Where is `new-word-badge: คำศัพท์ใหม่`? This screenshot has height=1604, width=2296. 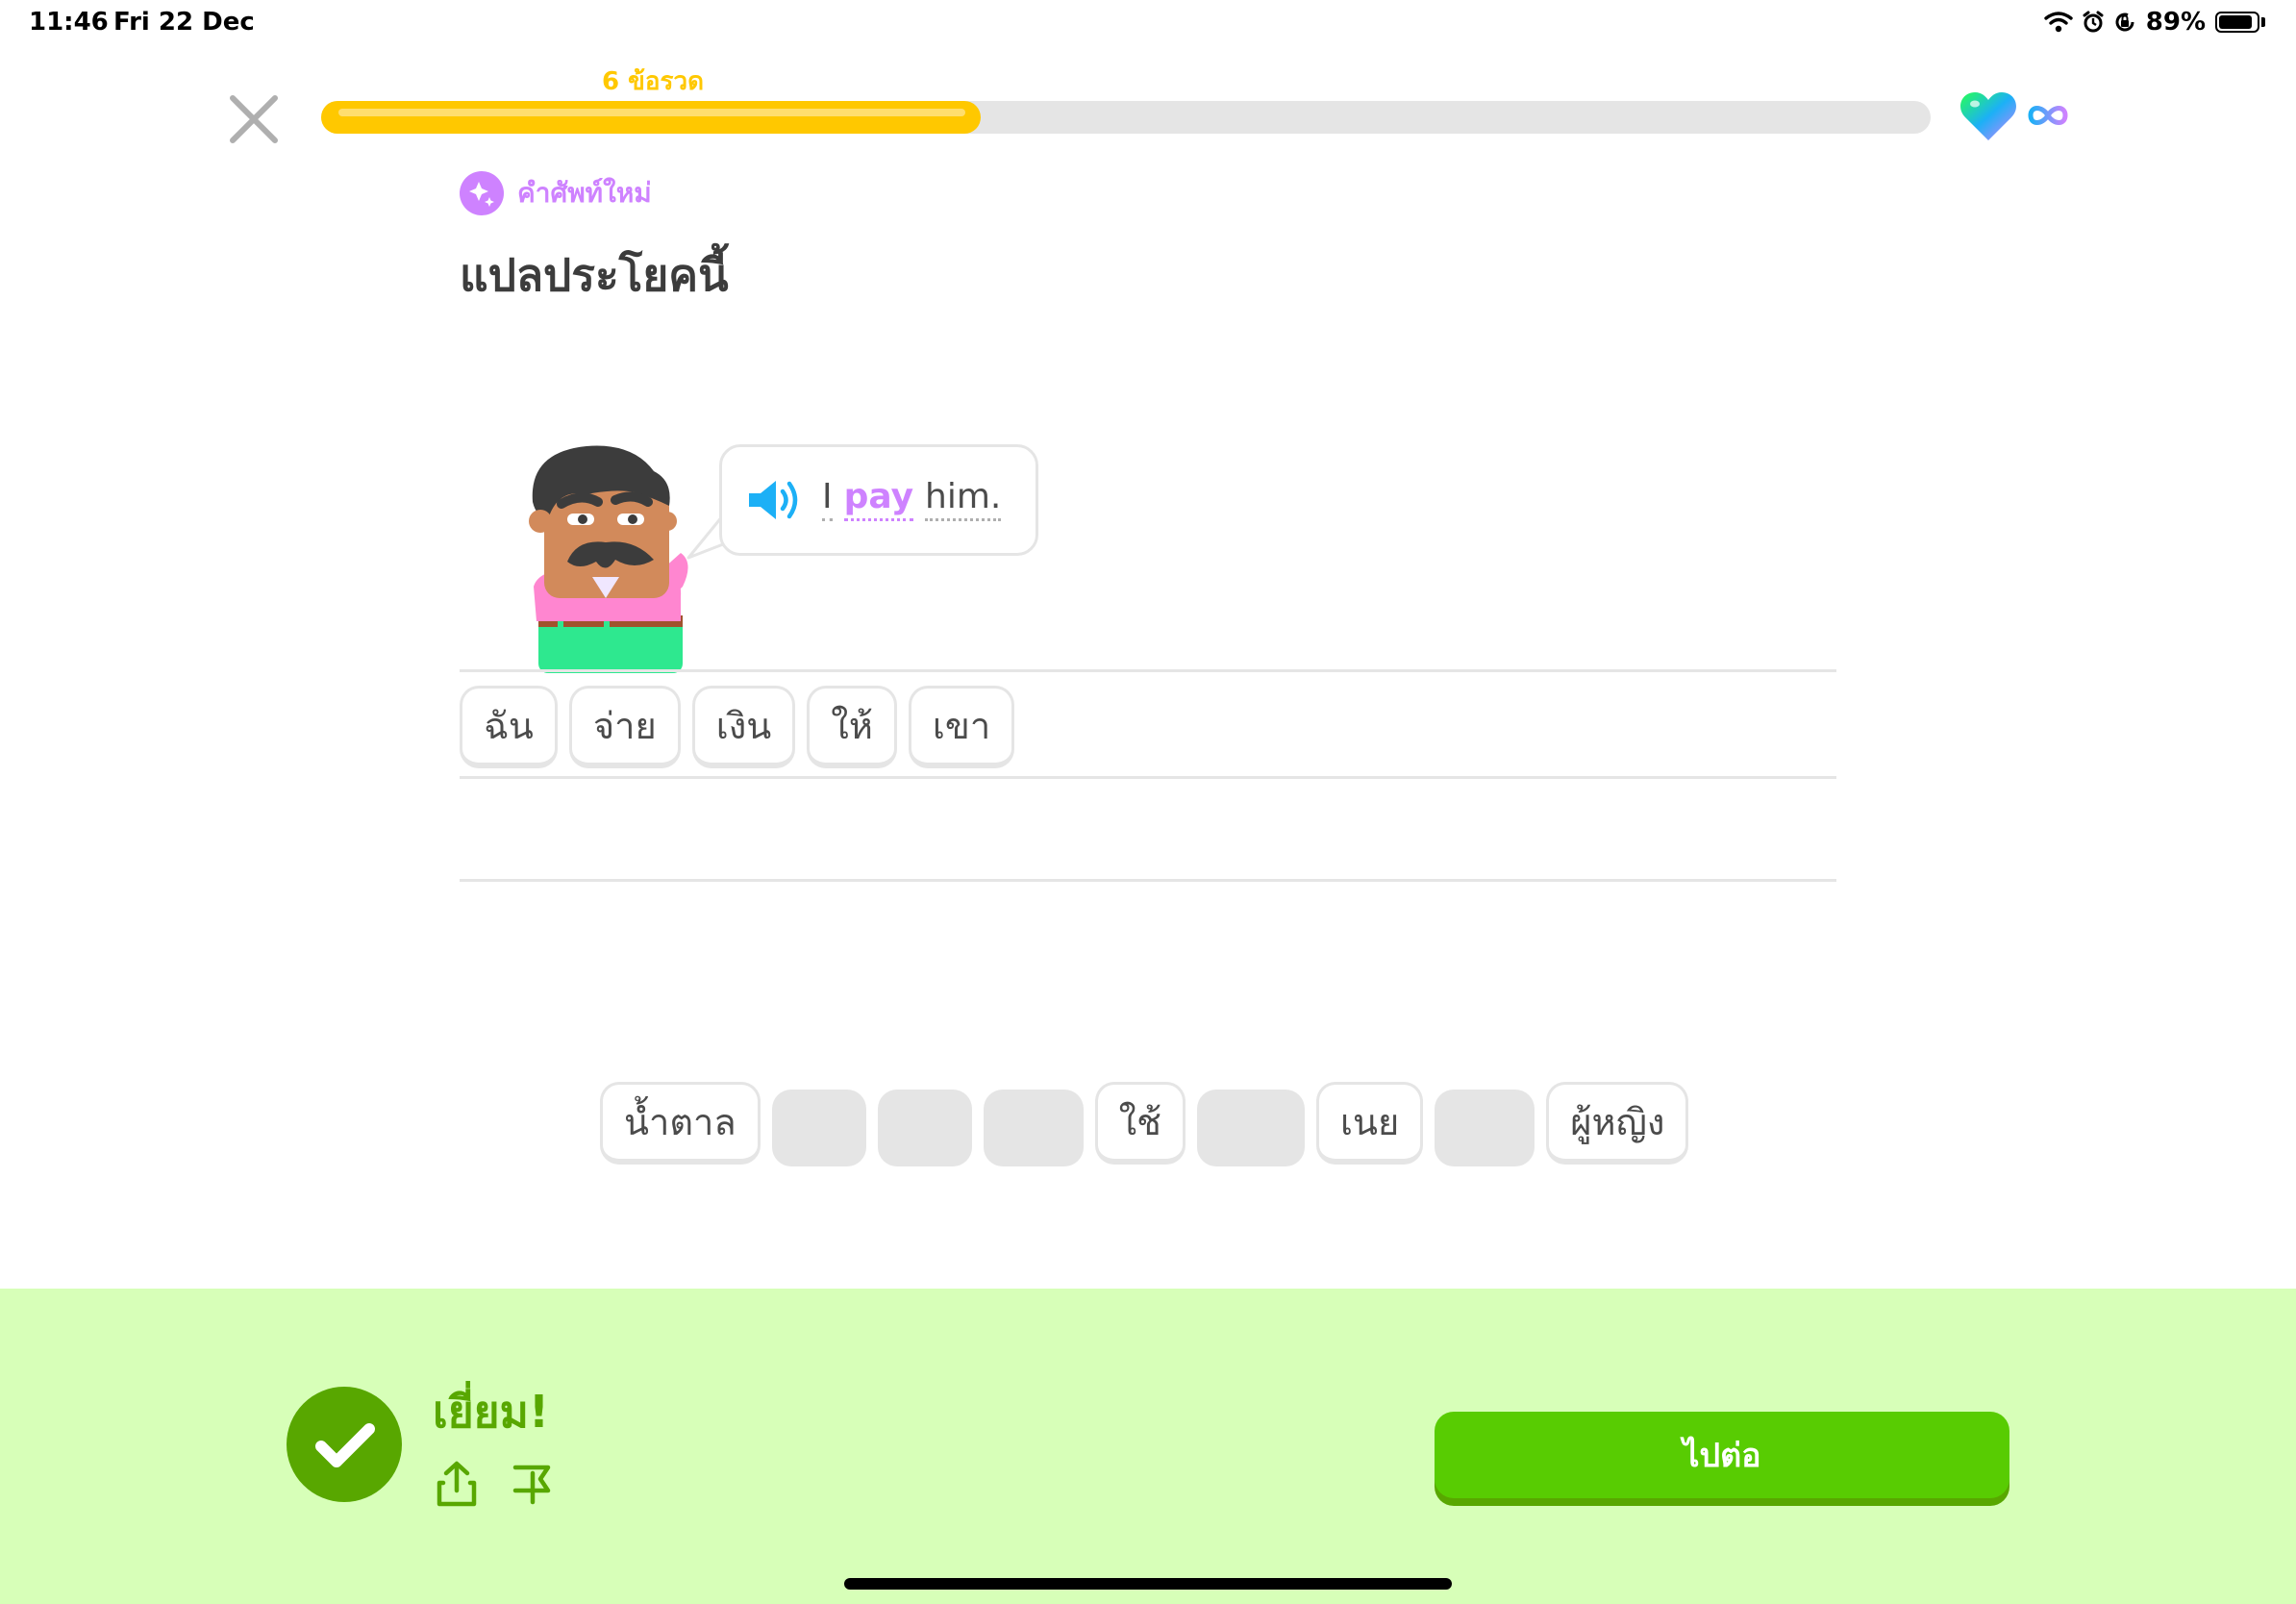
new-word-badge: คำศัพท์ใหม่ is located at coordinates (556, 193).